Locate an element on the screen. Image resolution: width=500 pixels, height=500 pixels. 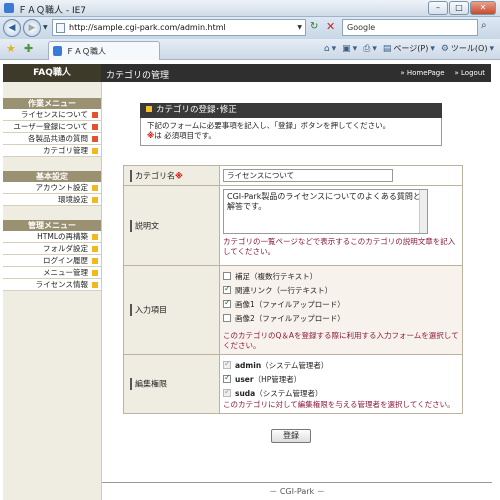
sidebar-item-label: アカウント設定 is located at coordinates (62, 187).